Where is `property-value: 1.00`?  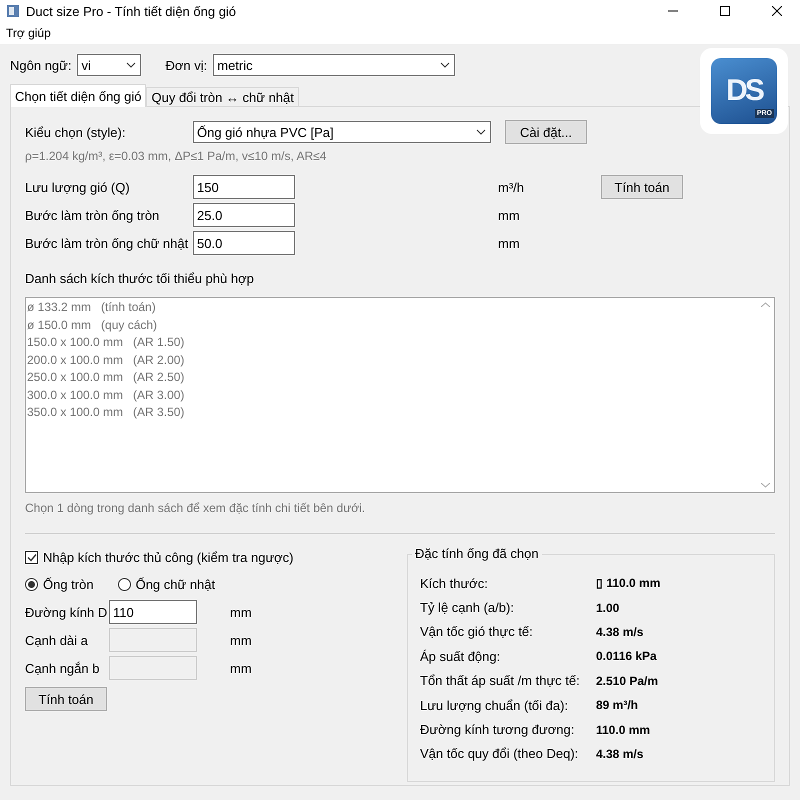 property-value: 1.00 is located at coordinates (608, 607).